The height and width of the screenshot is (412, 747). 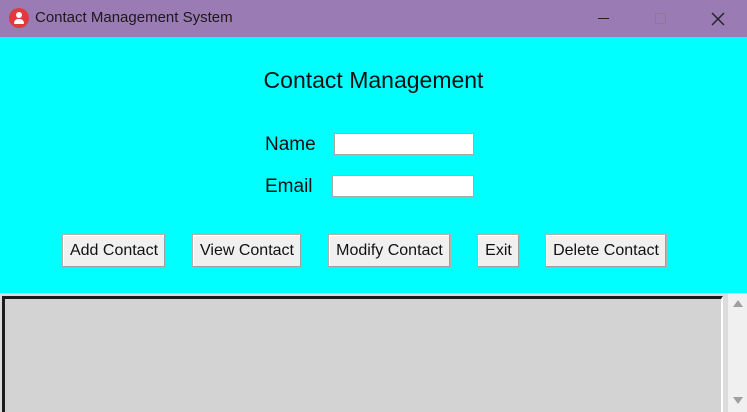 What do you see at coordinates (290, 144) in the screenshot?
I see `name-label: Name` at bounding box center [290, 144].